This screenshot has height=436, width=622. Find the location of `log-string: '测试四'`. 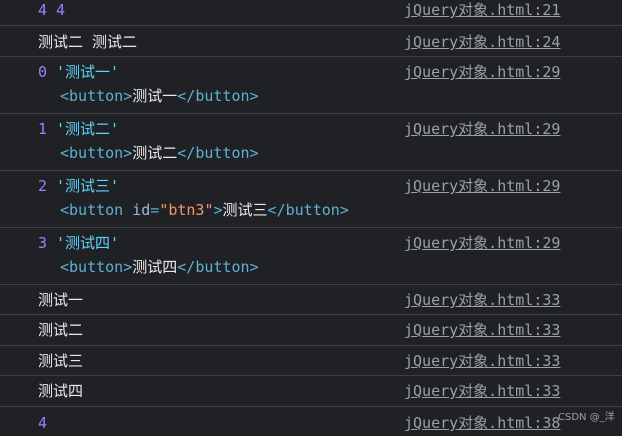

log-string: '测试四' is located at coordinates (88, 243).